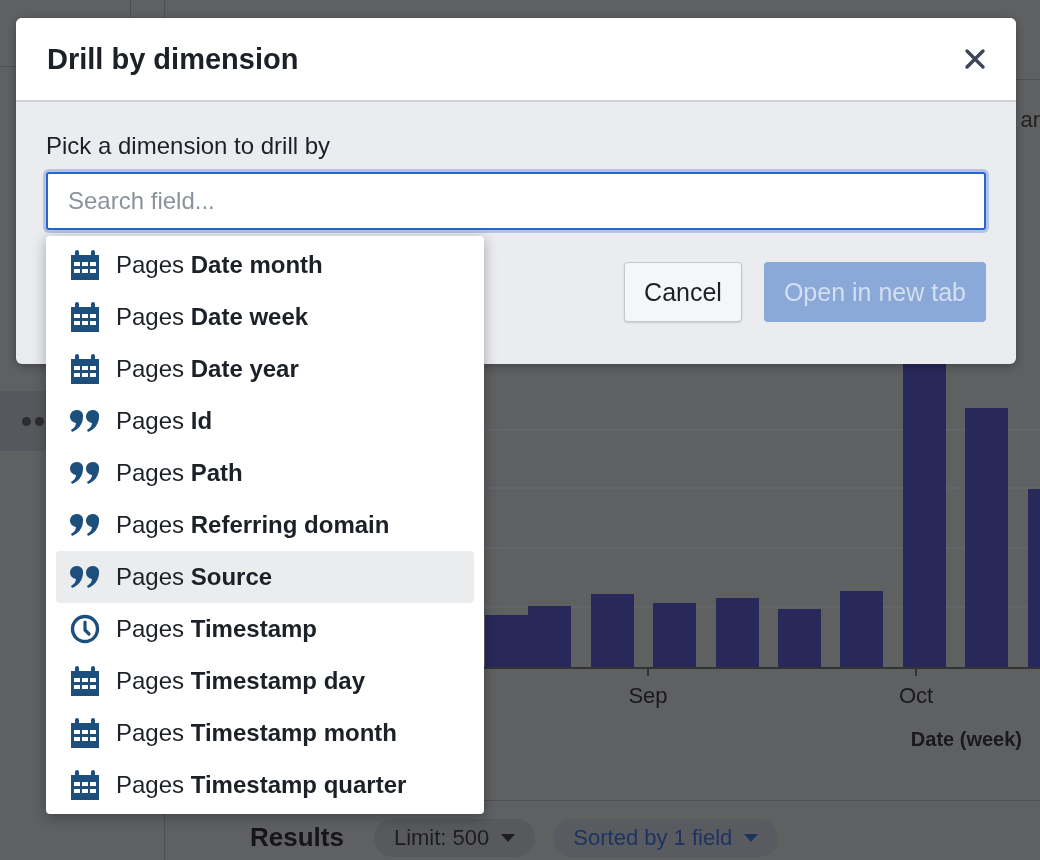 This screenshot has width=1040, height=860. Describe the element at coordinates (265, 265) in the screenshot. I see `dimension-option: Pages Date month` at that location.